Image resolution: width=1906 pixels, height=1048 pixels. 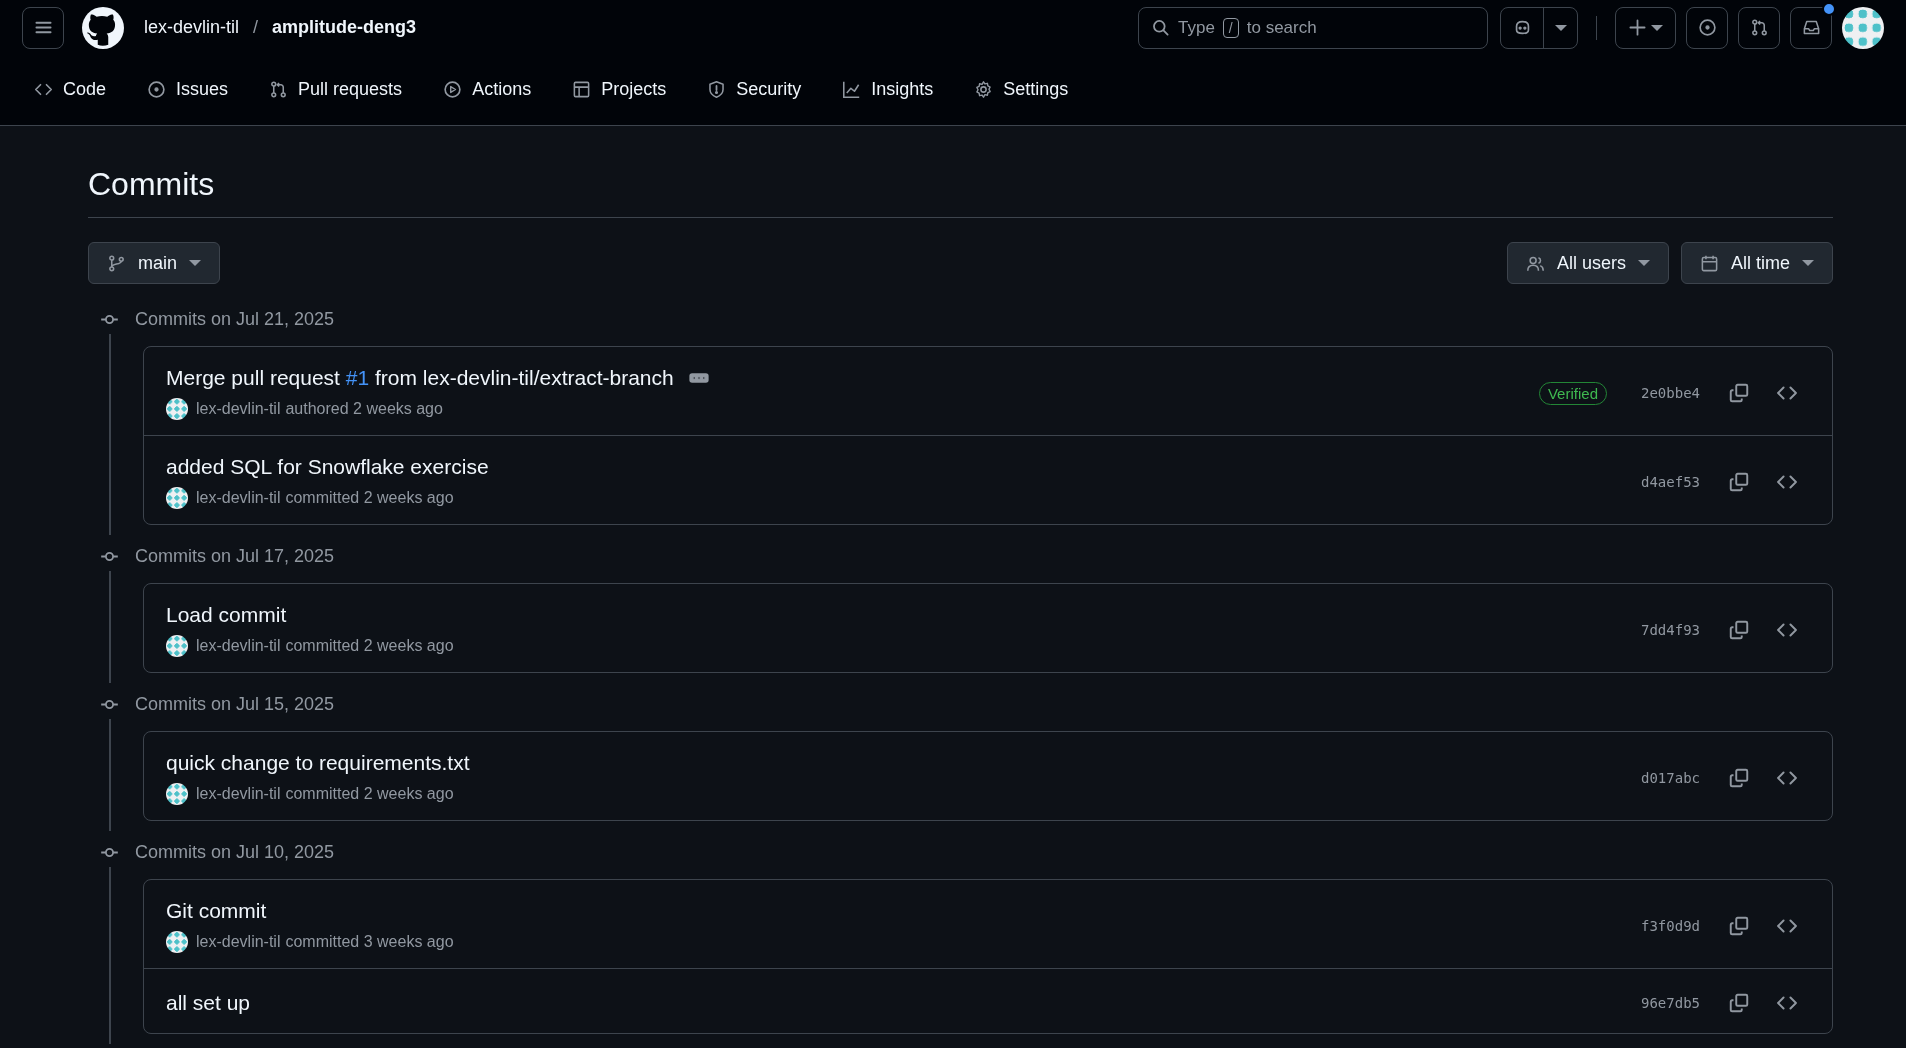 I want to click on commit-hash: d017abc, so click(x=1670, y=778).